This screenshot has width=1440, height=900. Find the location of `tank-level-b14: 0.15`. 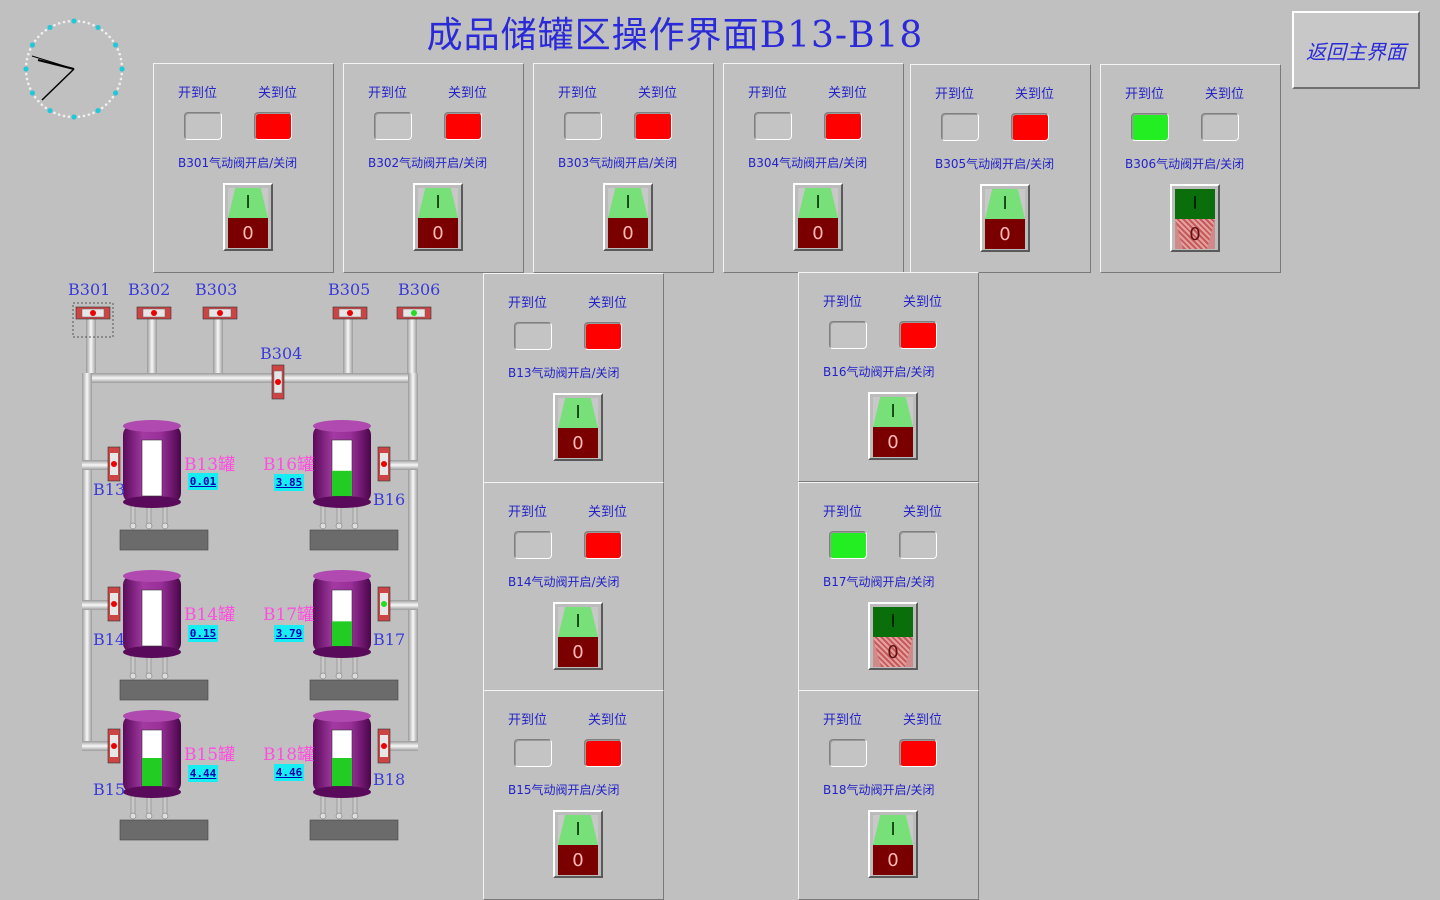

tank-level-b14: 0.15 is located at coordinates (203, 633).